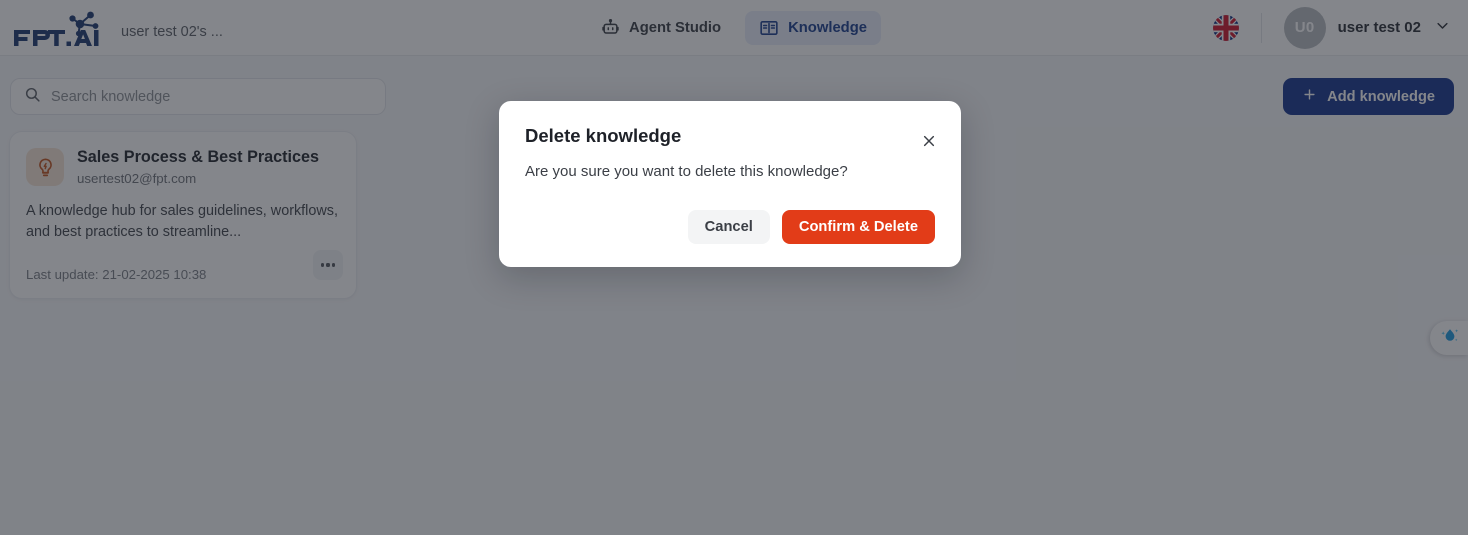  I want to click on cancel-button: Cancel, so click(728, 227).